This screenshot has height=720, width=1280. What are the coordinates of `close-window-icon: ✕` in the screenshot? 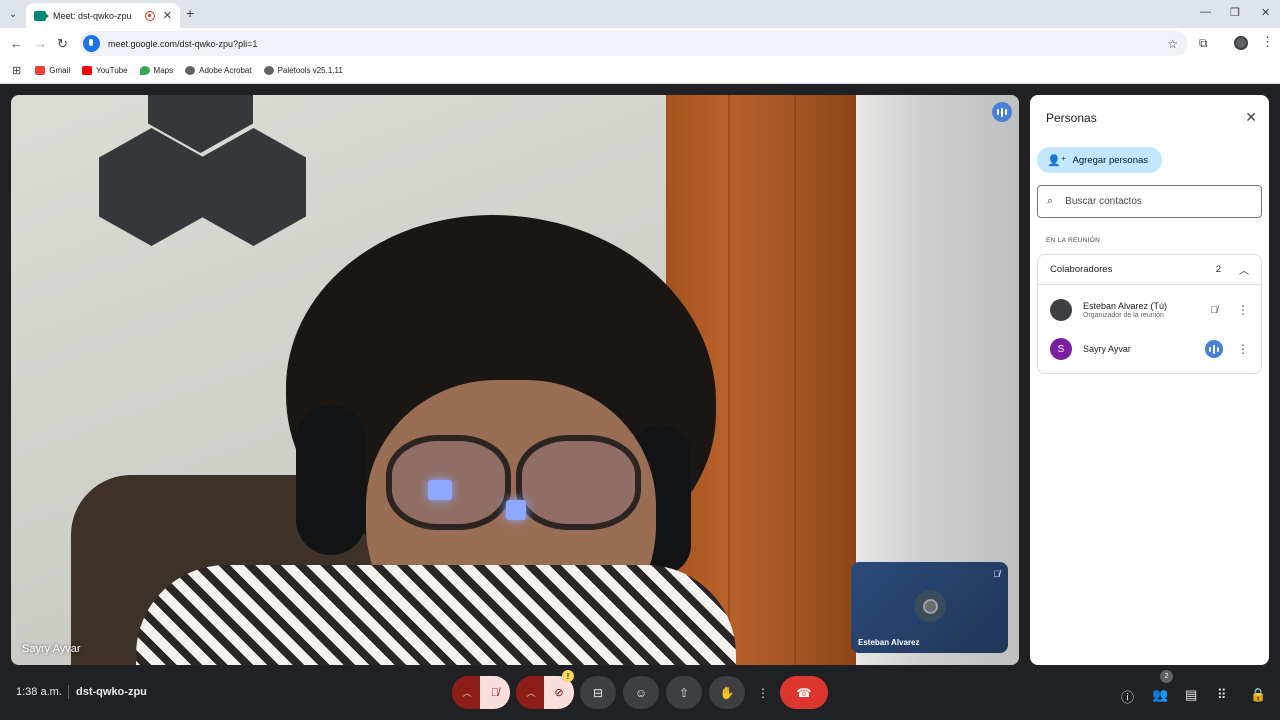 It's located at (1265, 12).